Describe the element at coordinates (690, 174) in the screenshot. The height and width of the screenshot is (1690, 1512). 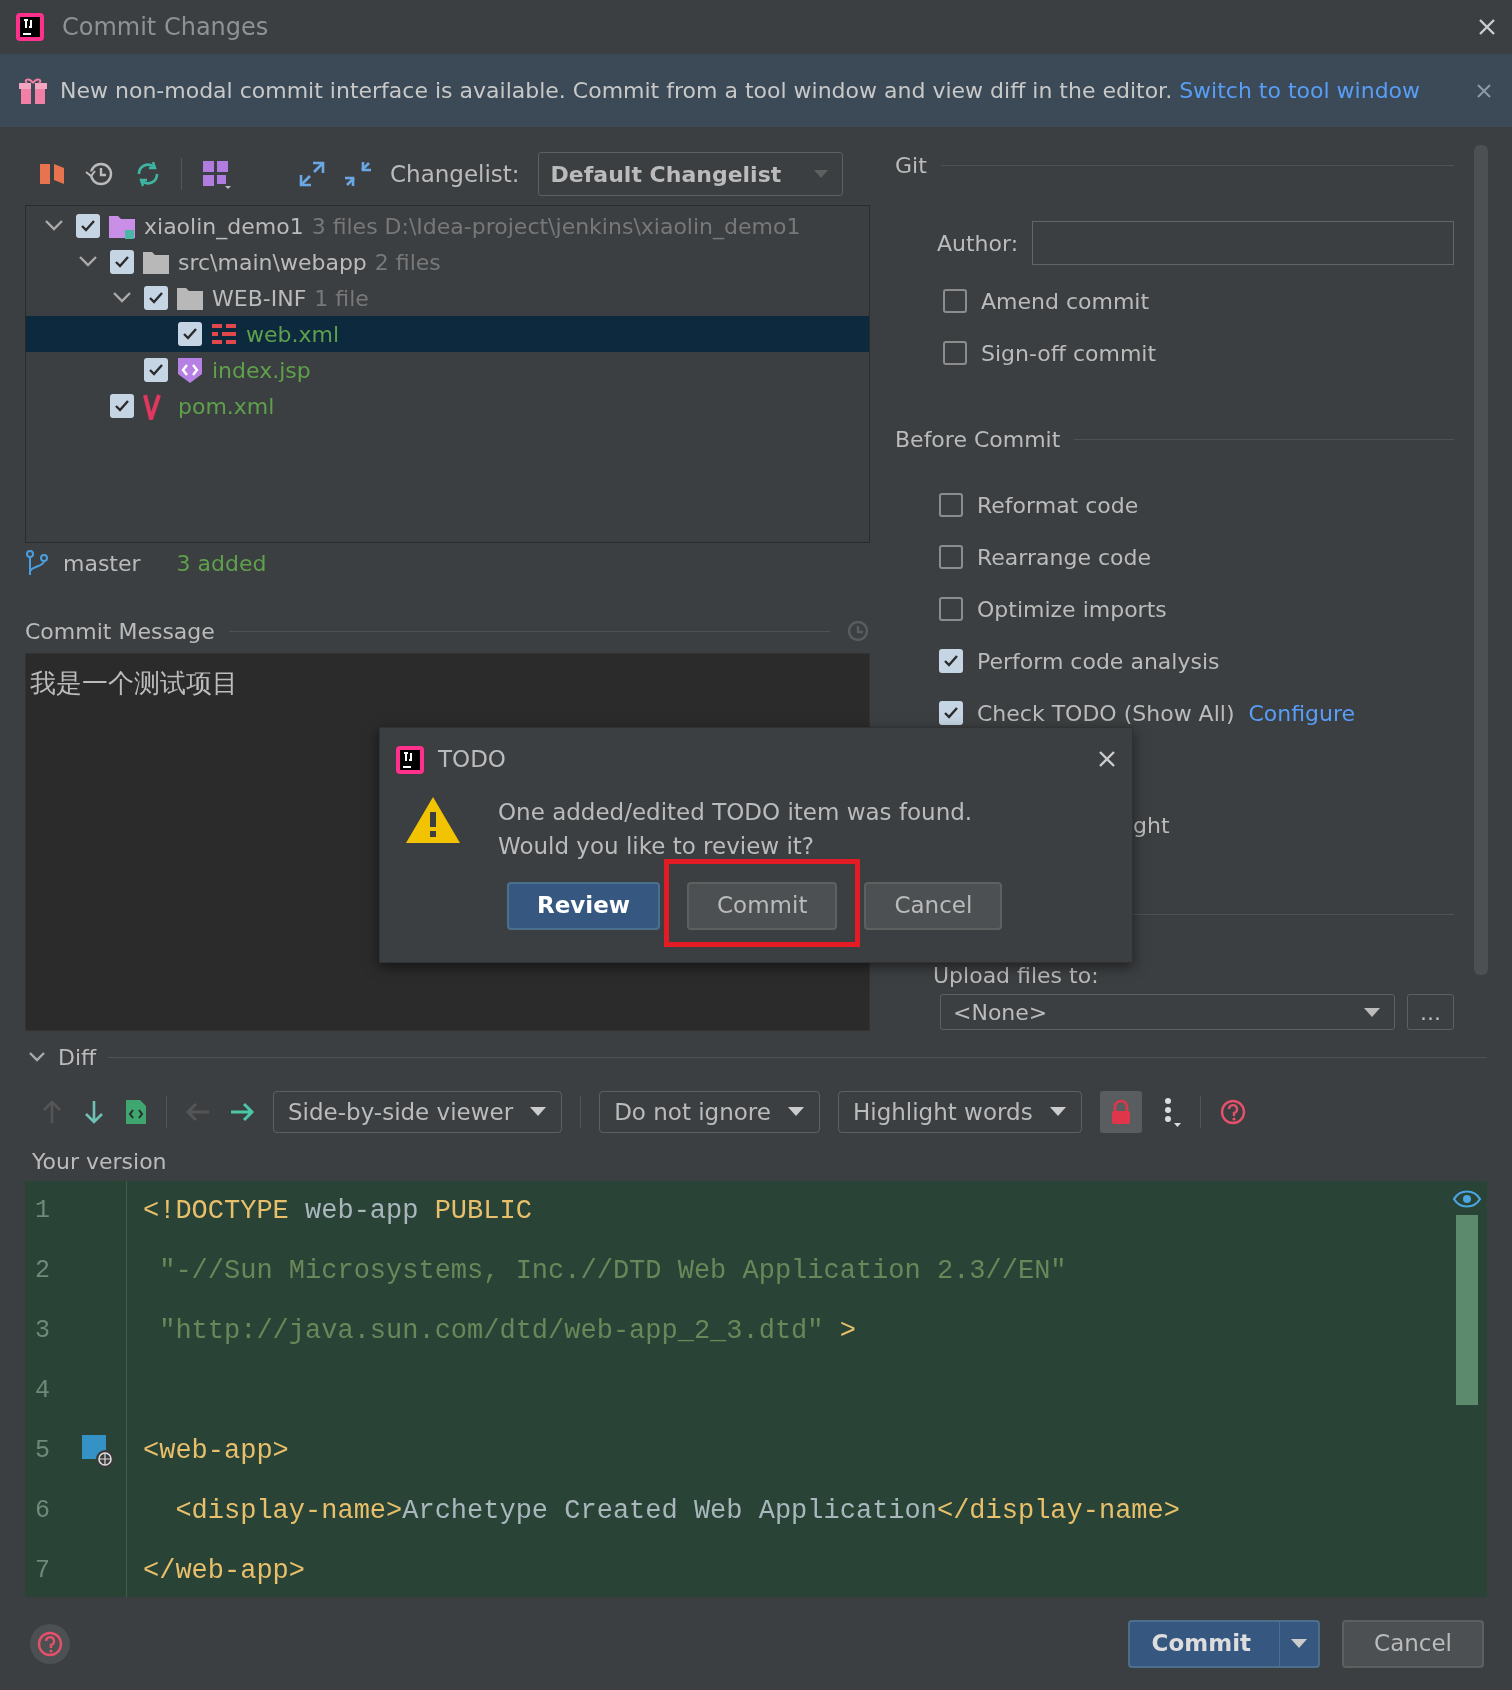
I see `changelist-dropdown: Default Changelist` at that location.